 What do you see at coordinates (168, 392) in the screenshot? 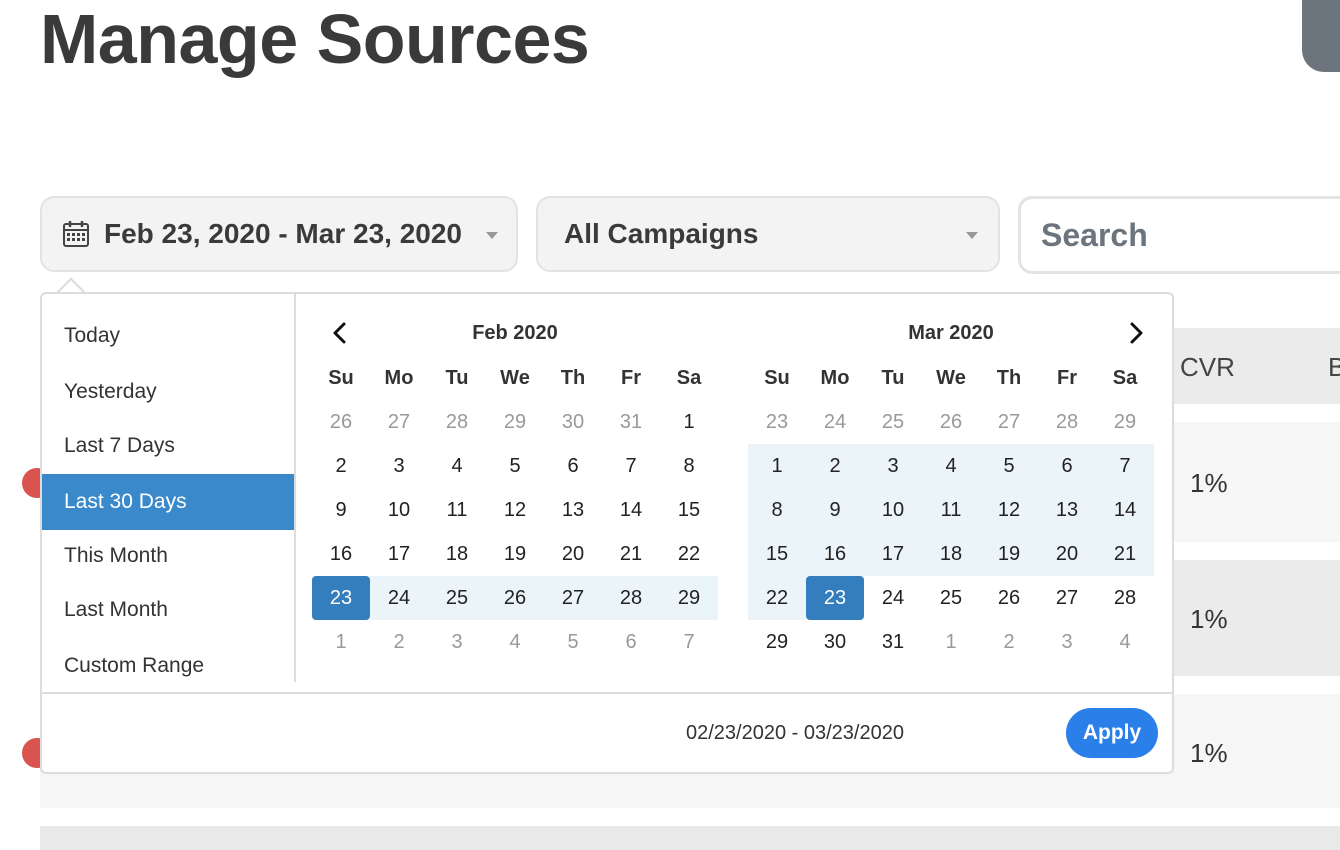
I see `range-yesterday: Yesterday` at bounding box center [168, 392].